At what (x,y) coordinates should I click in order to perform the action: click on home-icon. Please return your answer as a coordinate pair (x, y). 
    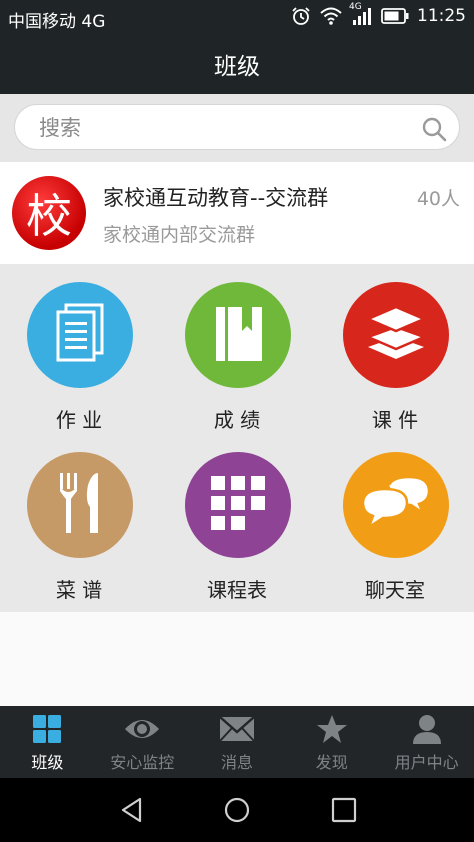
    Looking at the image, I should click on (237, 812).